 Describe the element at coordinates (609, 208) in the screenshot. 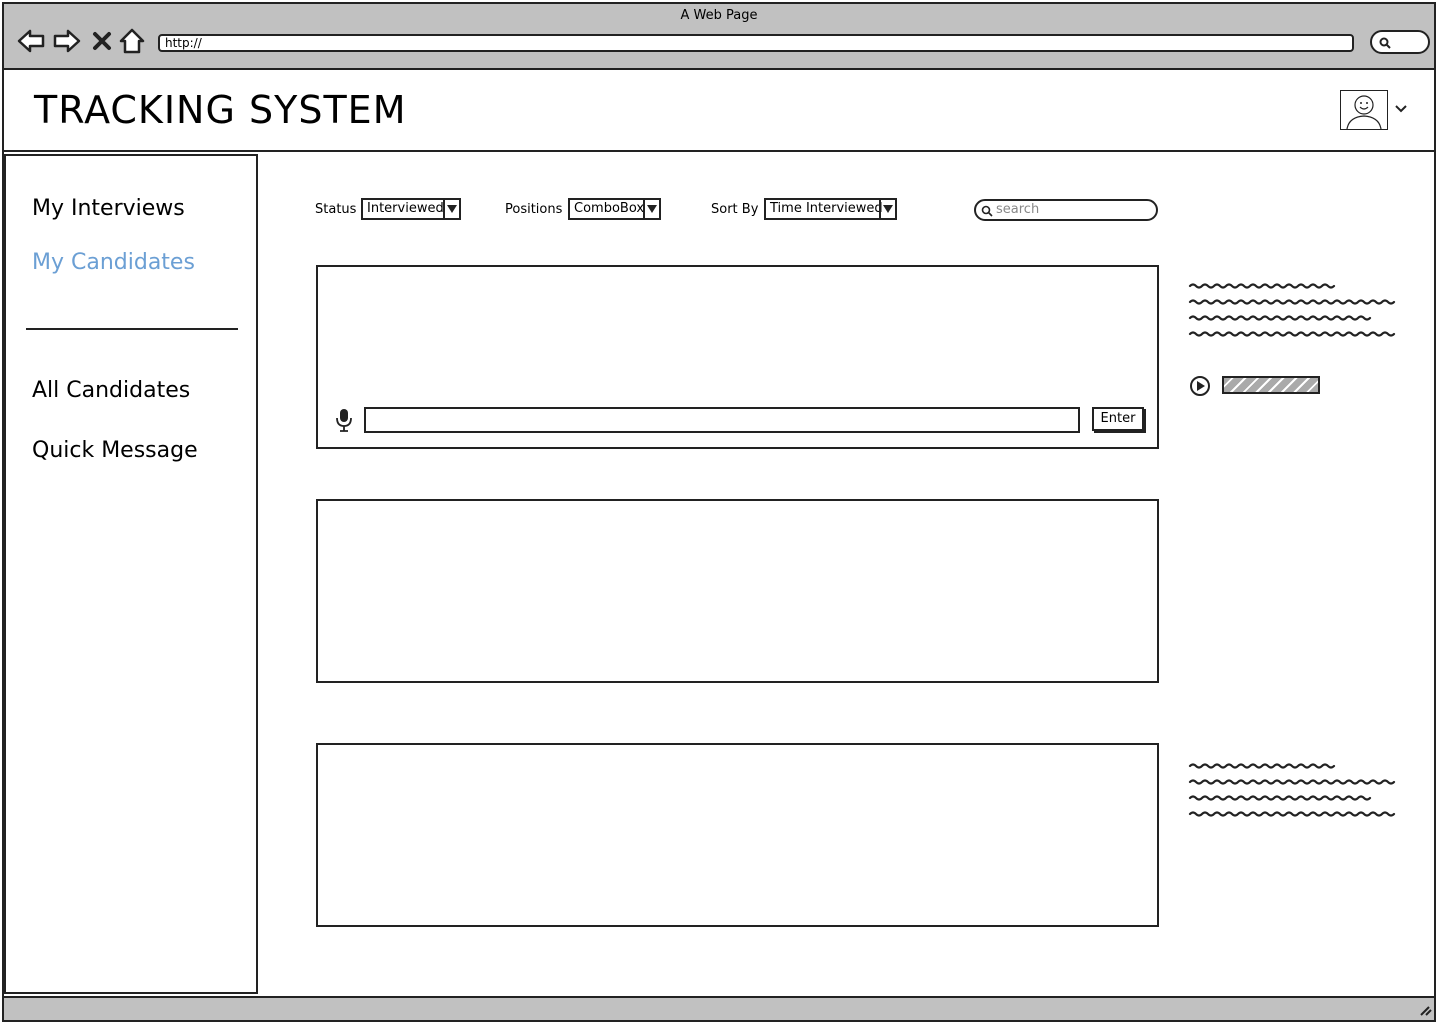

I see `positions-select-value: ComboBox` at that location.